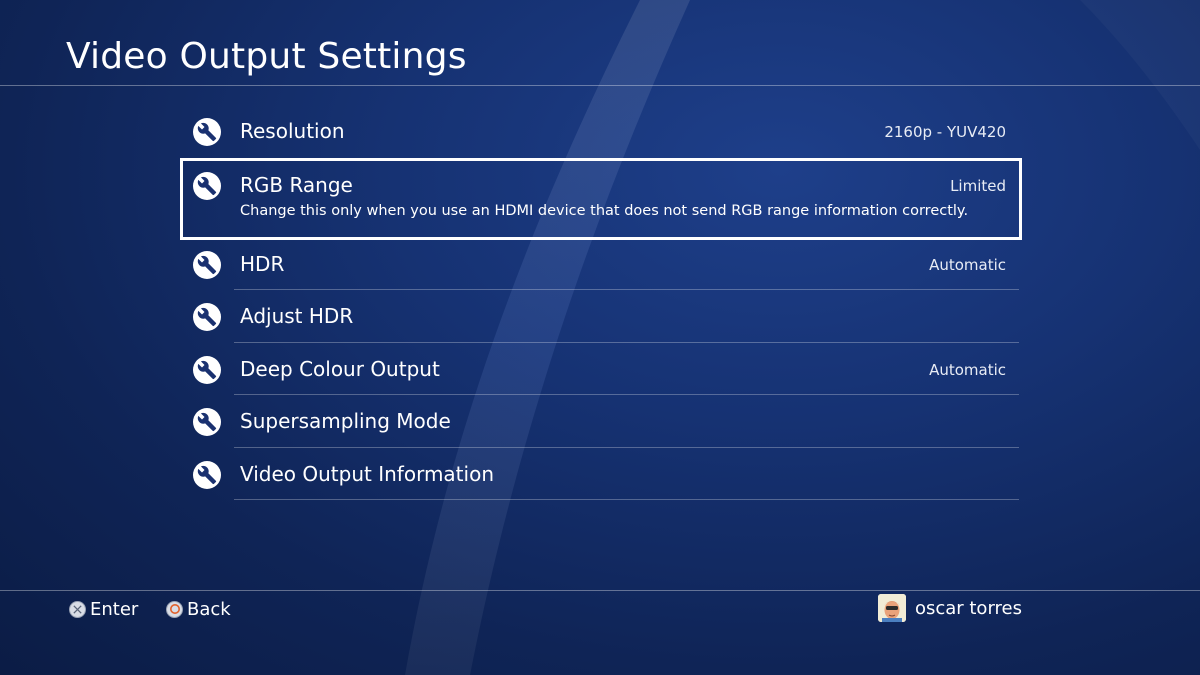 The image size is (1200, 675). What do you see at coordinates (77, 609) in the screenshot?
I see `cross-button-icon` at bounding box center [77, 609].